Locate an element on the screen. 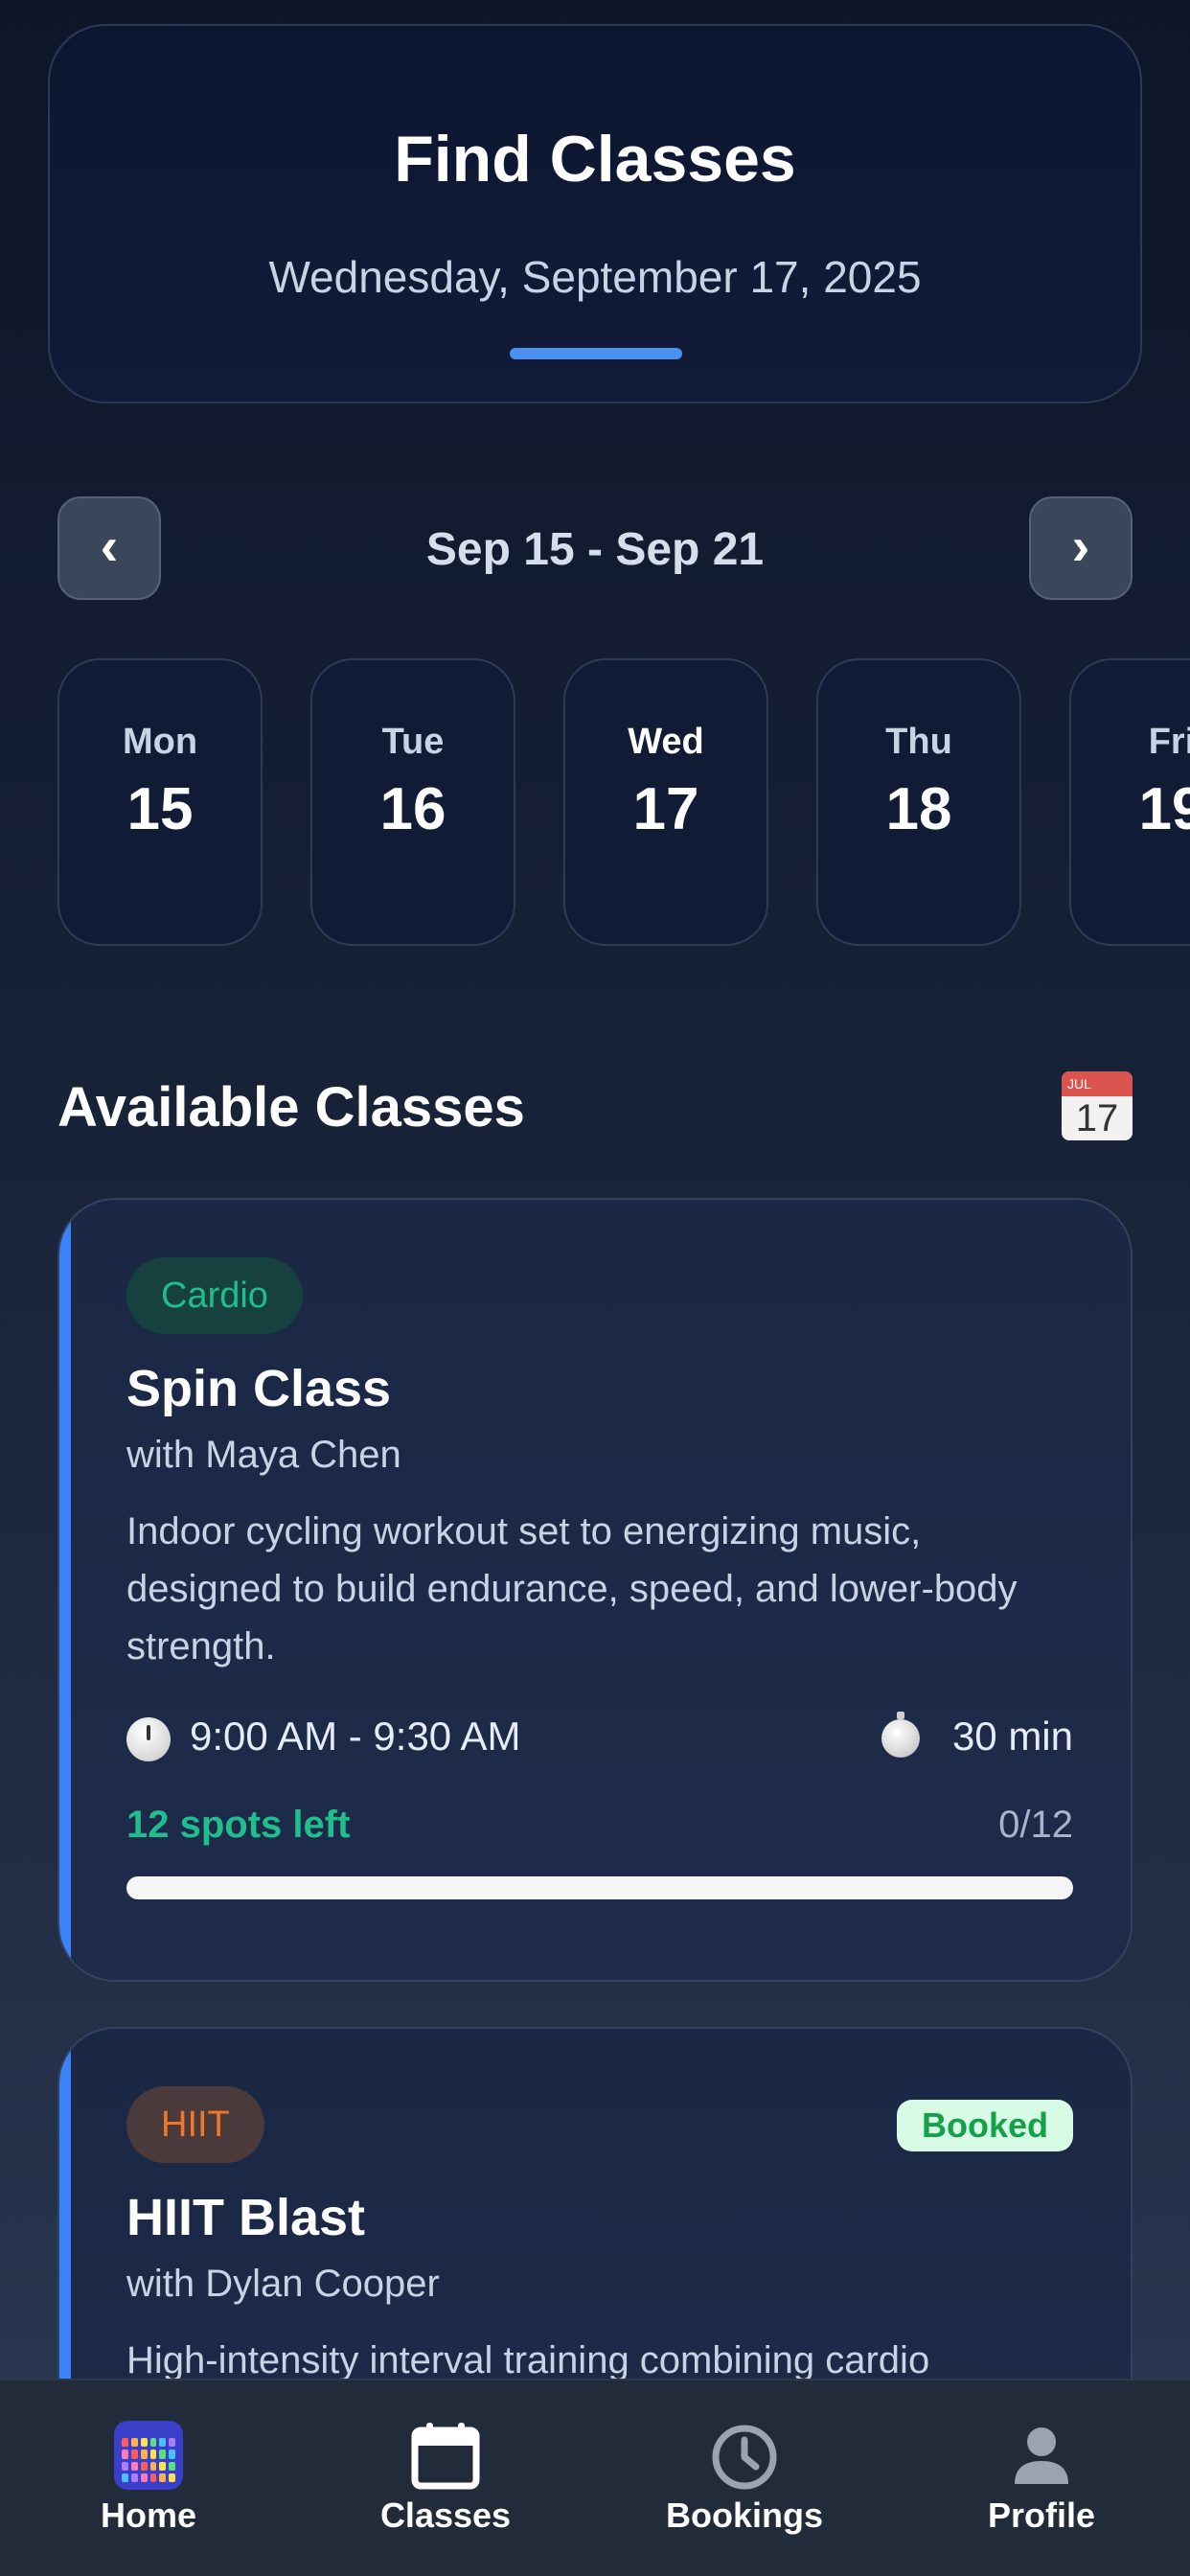 The width and height of the screenshot is (1190, 2576). day-name: Tue is located at coordinates (413, 742).